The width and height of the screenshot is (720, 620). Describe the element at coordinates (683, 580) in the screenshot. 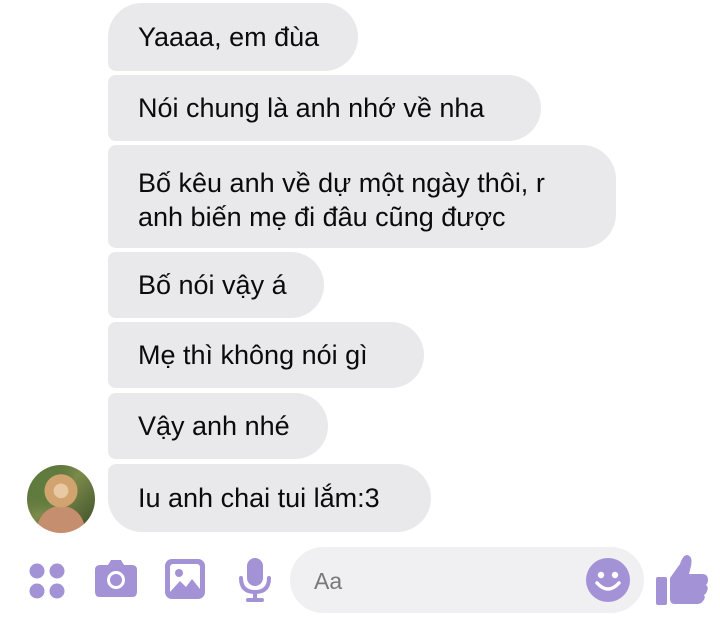

I see `thumbs-up-icon` at that location.